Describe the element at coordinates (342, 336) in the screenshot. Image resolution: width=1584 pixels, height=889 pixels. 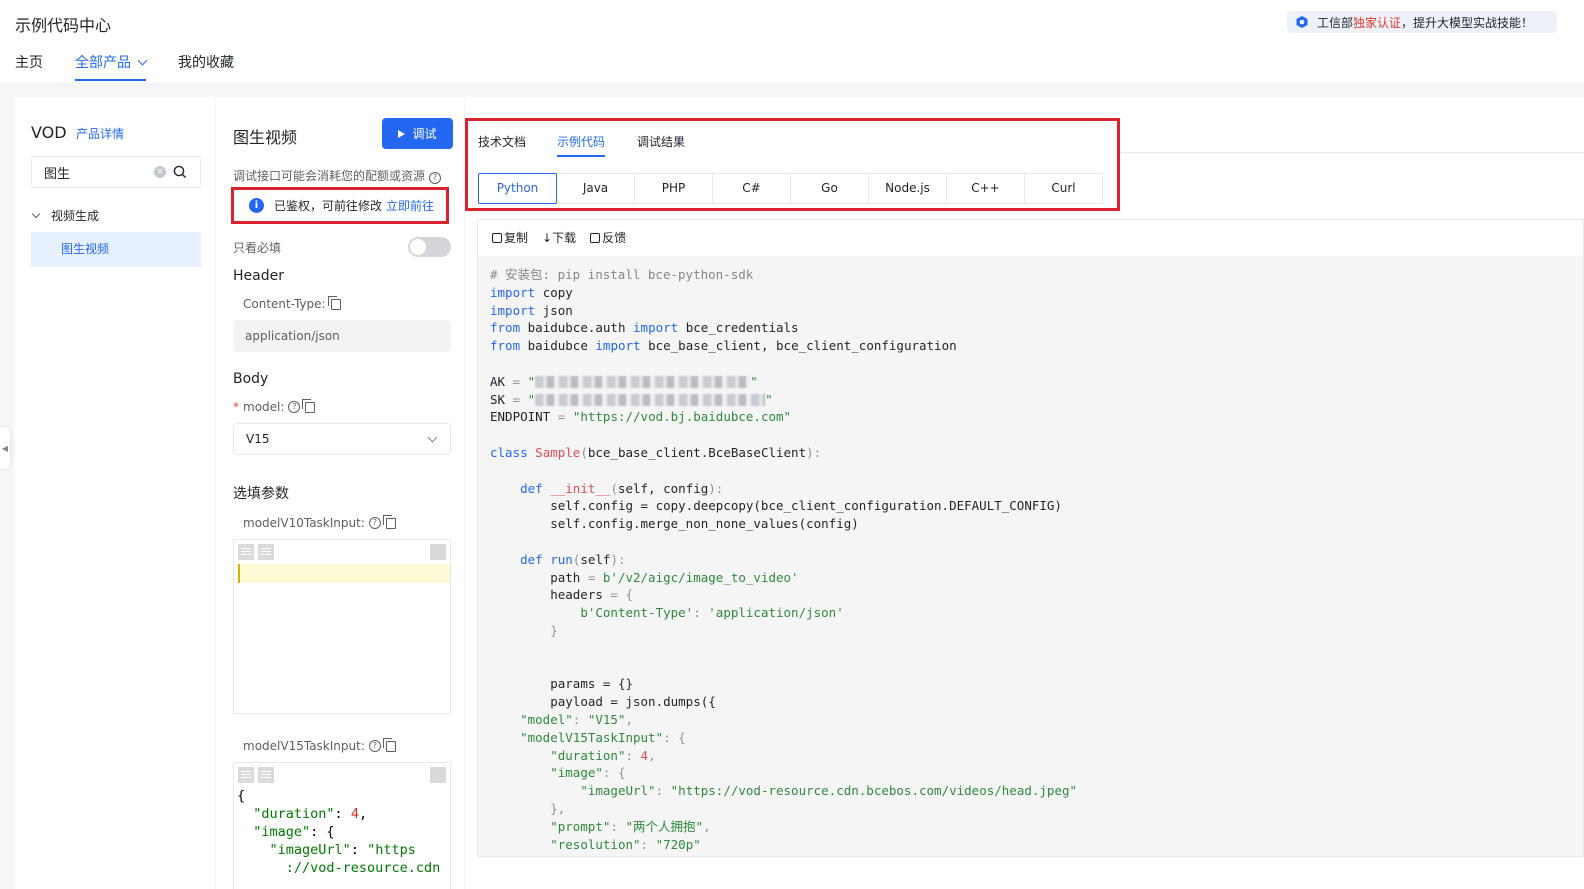
I see `content-type-input: application/json` at that location.